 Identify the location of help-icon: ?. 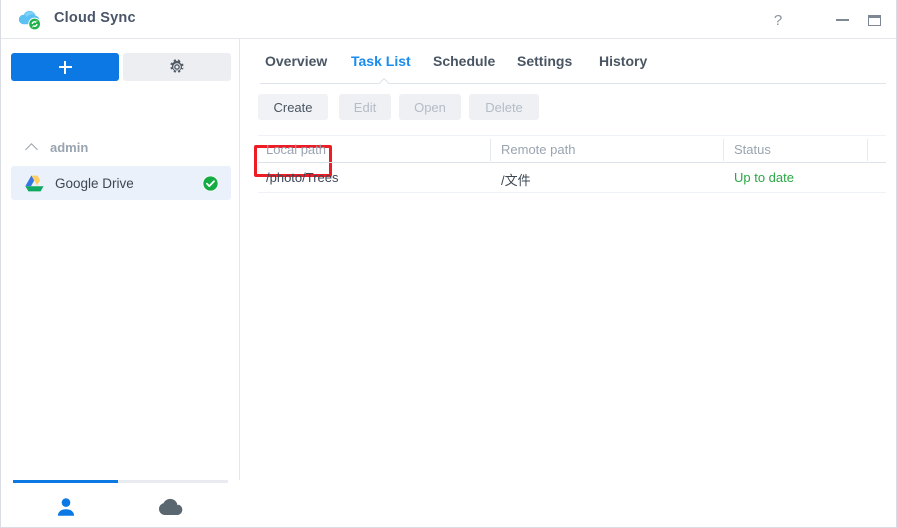
(778, 20).